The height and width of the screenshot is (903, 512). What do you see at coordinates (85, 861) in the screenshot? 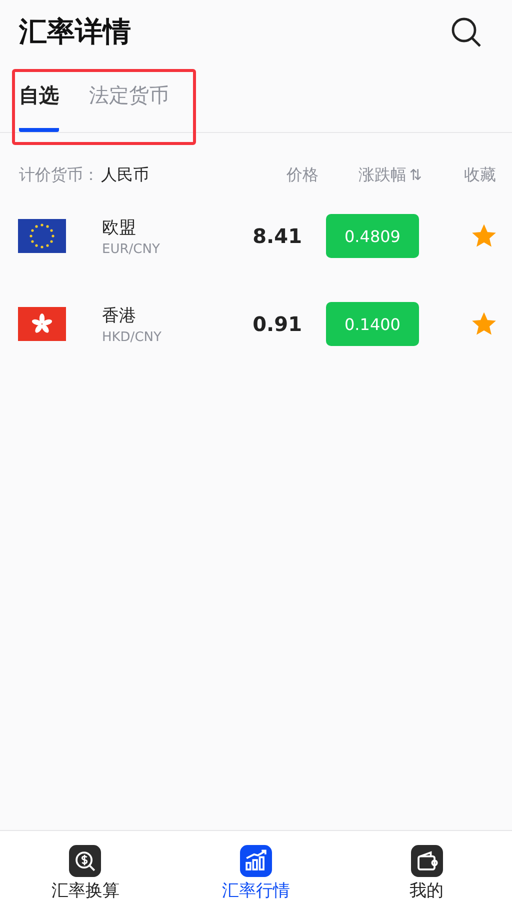
I see `dollar-search-icon` at bounding box center [85, 861].